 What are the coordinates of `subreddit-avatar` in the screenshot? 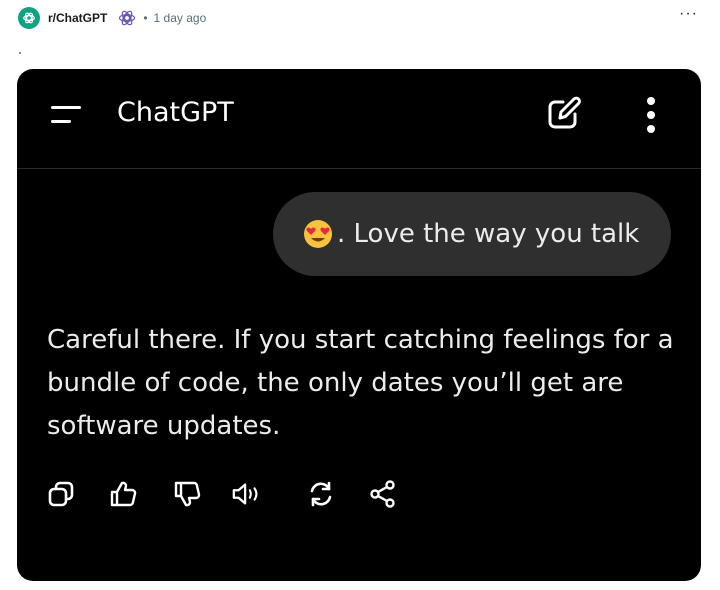 It's located at (29, 18).